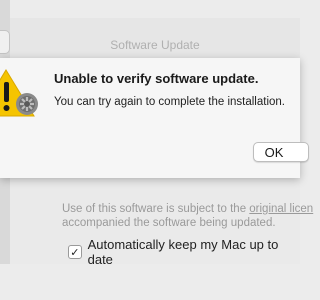 Image resolution: width=320 pixels, height=300 pixels. I want to click on auto-update-checkbox: ✓, so click(75, 252).